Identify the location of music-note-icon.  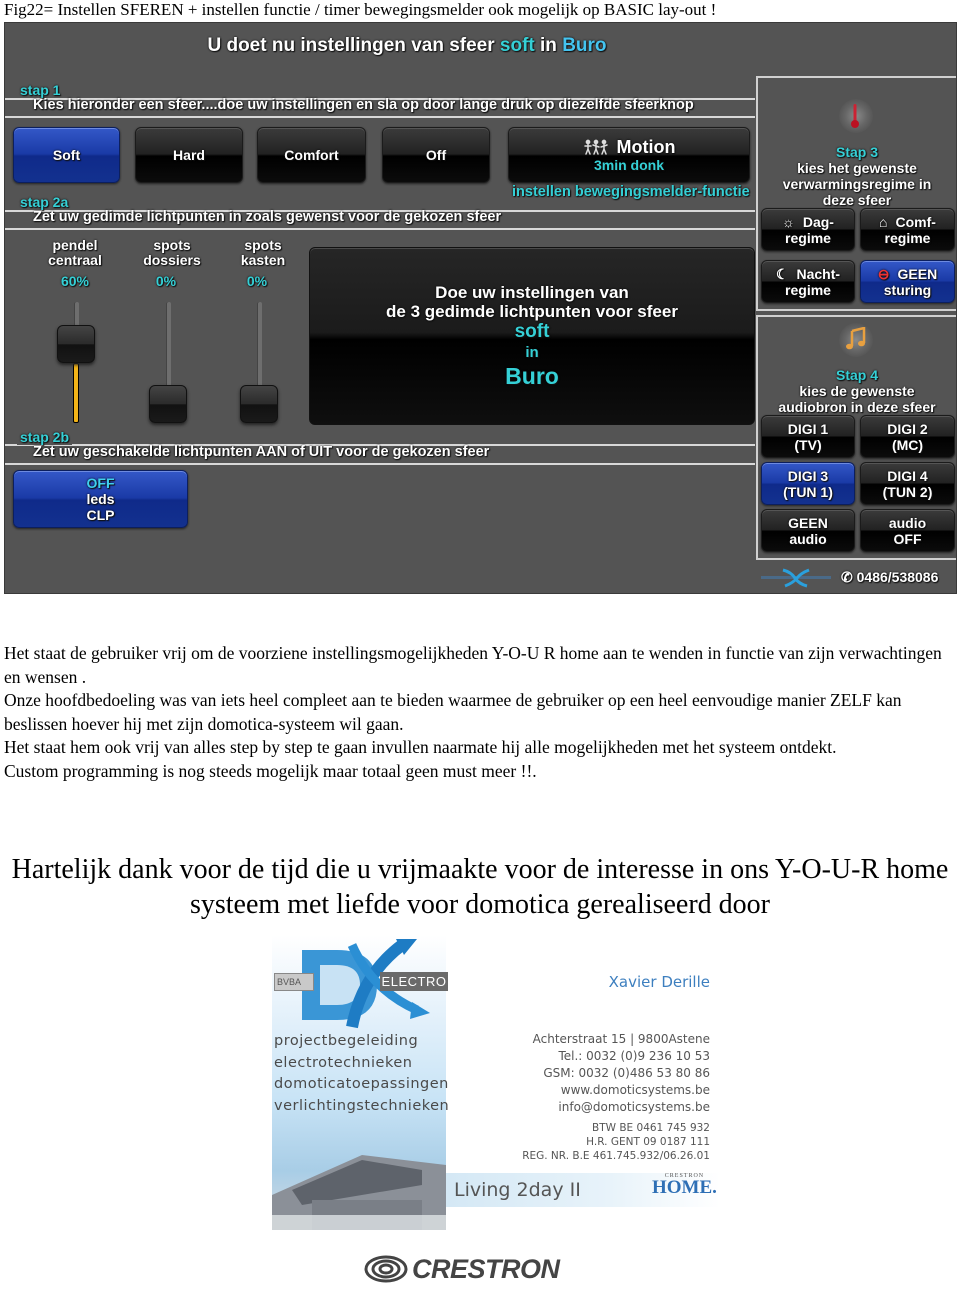
(856, 338).